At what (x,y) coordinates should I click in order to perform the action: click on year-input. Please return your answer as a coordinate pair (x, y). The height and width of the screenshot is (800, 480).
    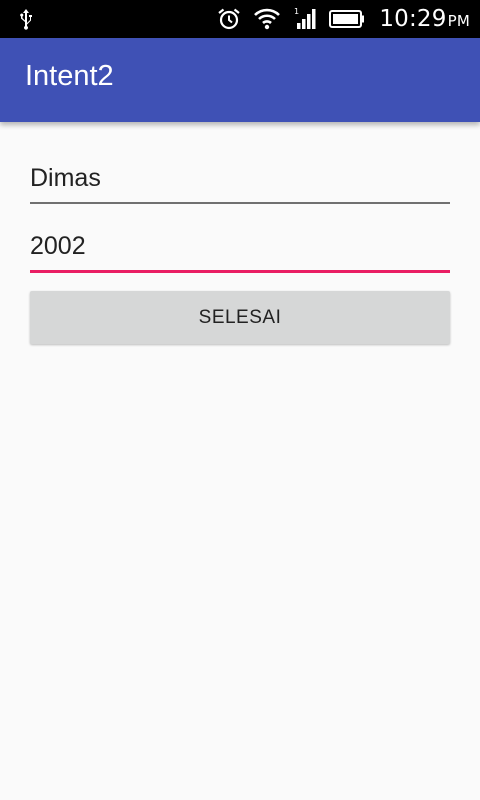
    Looking at the image, I should click on (240, 246).